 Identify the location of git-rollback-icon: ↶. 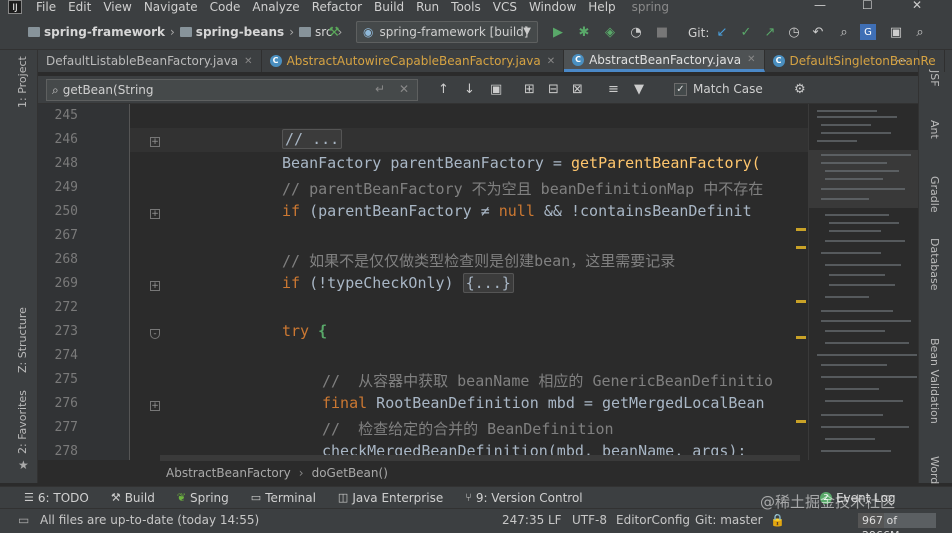
(818, 32).